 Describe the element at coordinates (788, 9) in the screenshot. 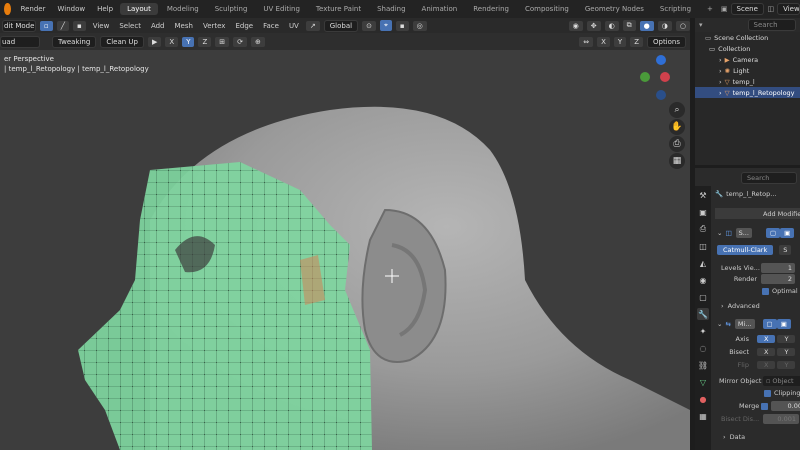

I see `viewlayer-selector: ViewLa` at that location.